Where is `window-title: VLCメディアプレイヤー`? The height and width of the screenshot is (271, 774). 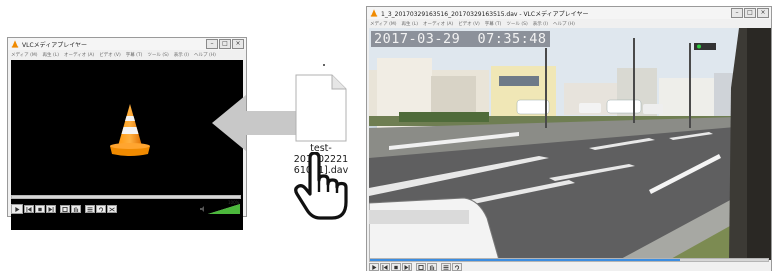 window-title: VLCメディアプレイヤー is located at coordinates (55, 45).